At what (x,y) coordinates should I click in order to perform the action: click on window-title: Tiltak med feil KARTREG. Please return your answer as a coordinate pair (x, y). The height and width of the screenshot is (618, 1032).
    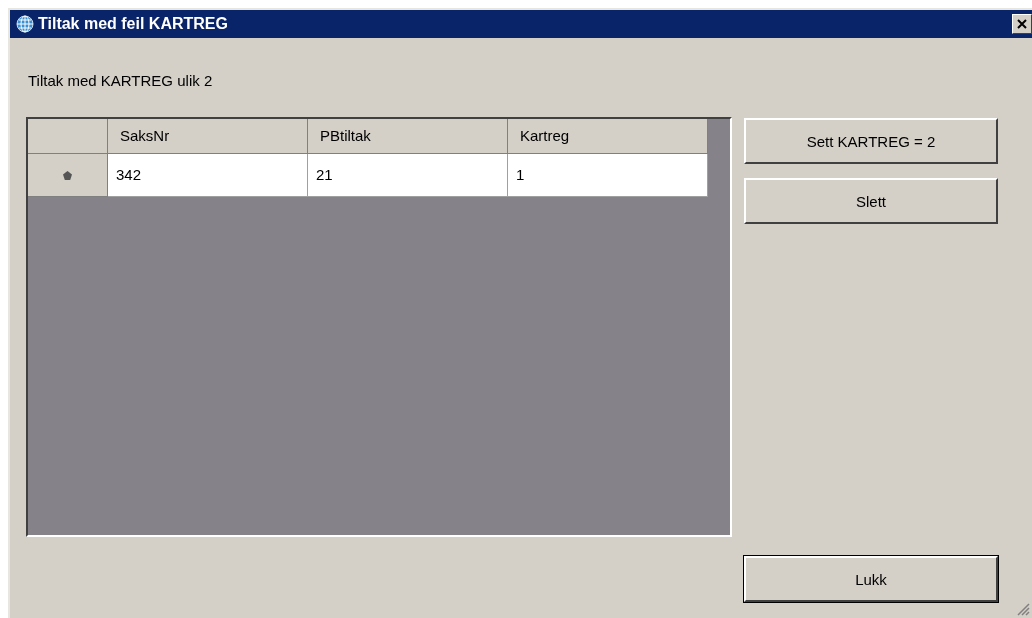
    Looking at the image, I should click on (133, 24).